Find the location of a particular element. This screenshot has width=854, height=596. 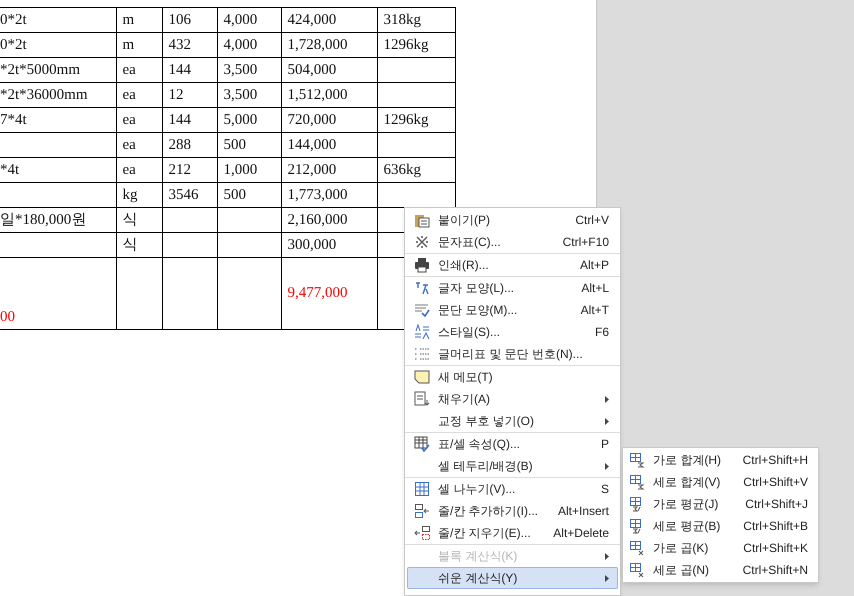

table-cell-text: 636kg is located at coordinates (403, 170).